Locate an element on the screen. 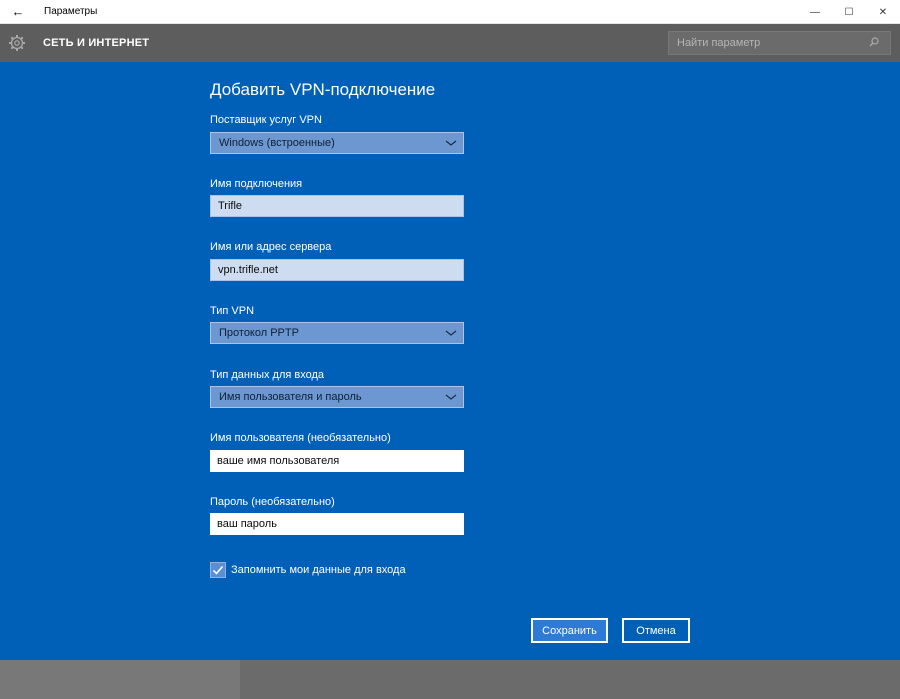  password-placeholder: ваш пароль is located at coordinates (247, 524).